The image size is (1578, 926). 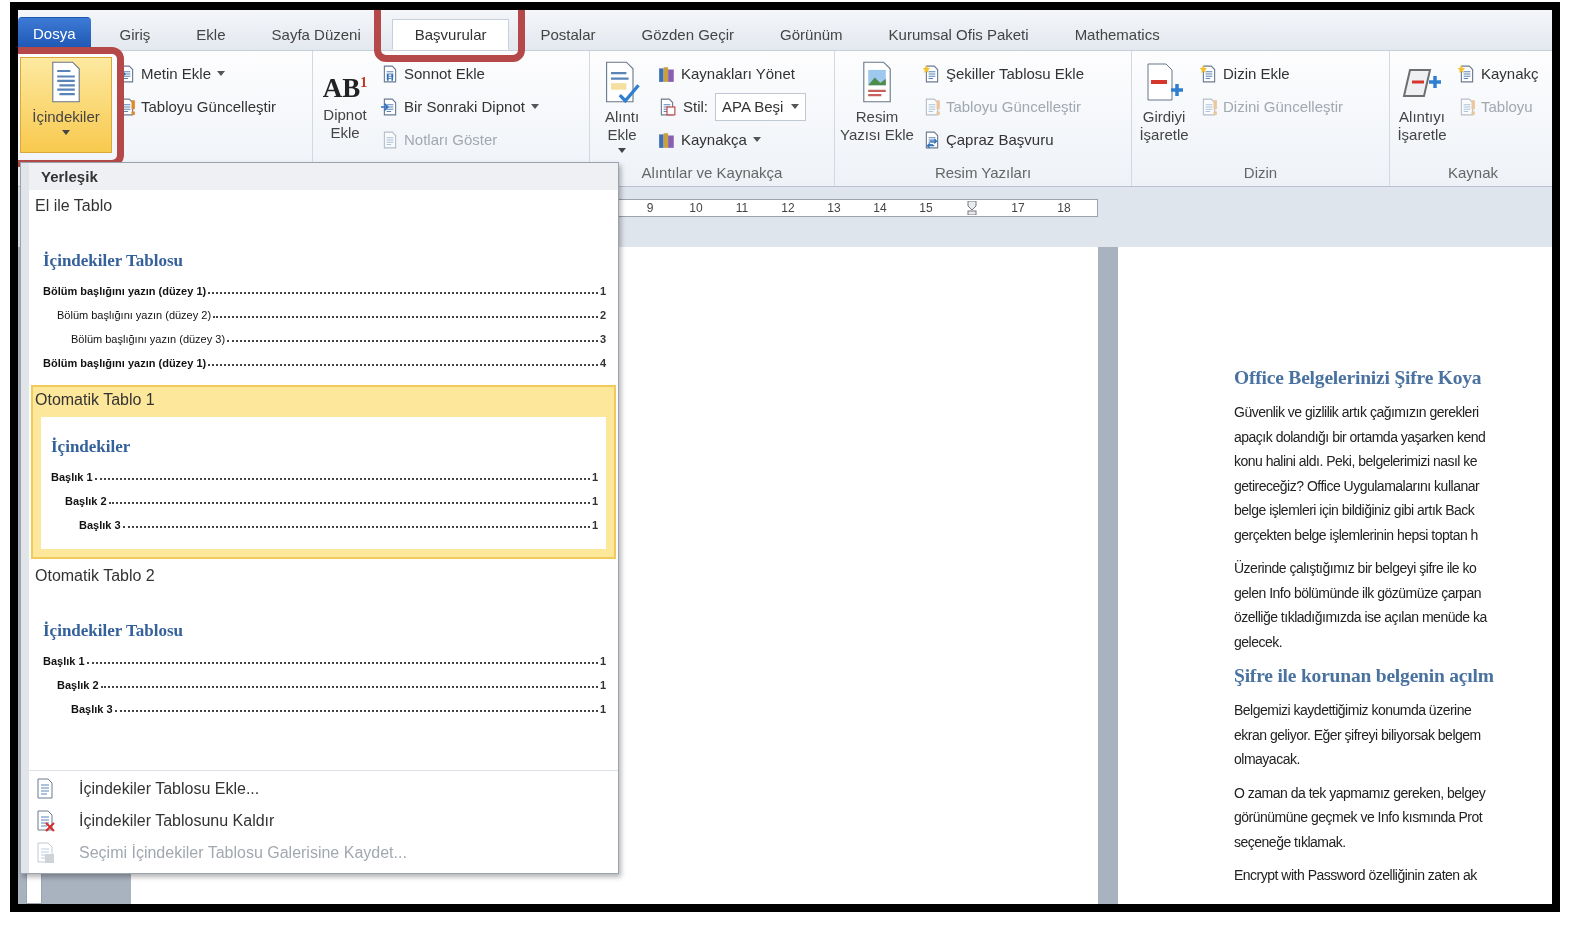 I want to click on paragraph-line: Güvenlik ve gizlilik artık çağımızın gerekleri, so click(x=1357, y=412).